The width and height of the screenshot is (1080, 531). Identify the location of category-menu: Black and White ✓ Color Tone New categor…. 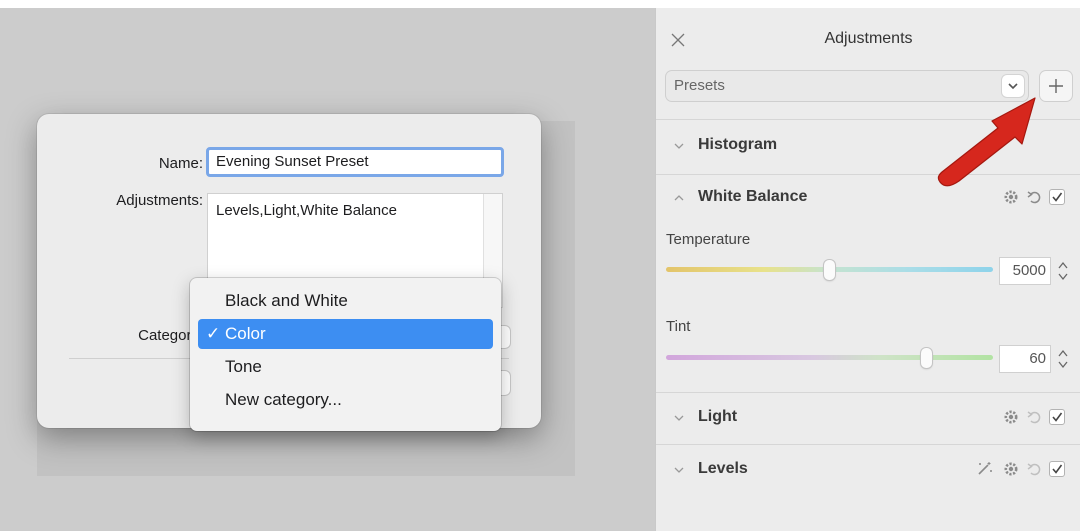
(345, 354).